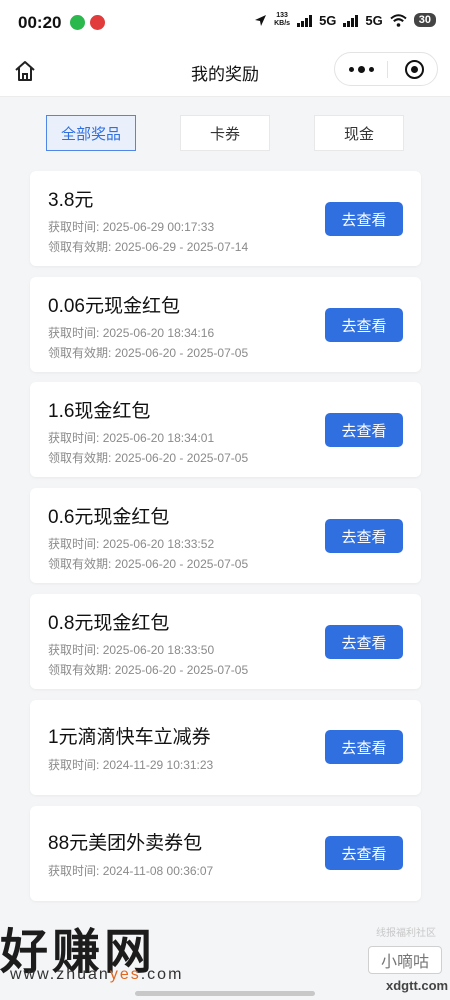  I want to click on reward-validity: 领取有效期: 2025-06-29 - 2025-07-14, so click(148, 246).